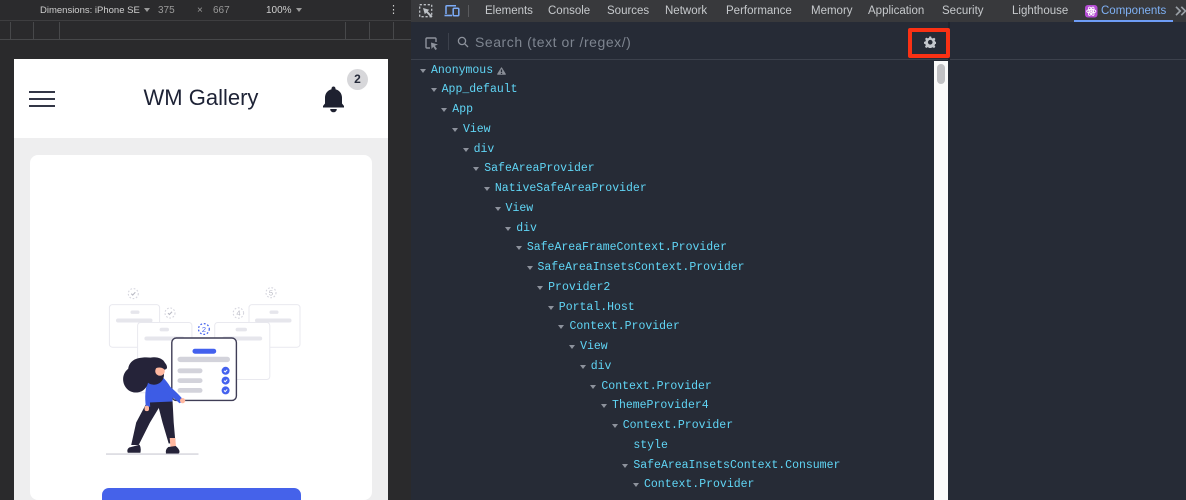  Describe the element at coordinates (238, 313) in the screenshot. I see `svg-text: 4` at that location.